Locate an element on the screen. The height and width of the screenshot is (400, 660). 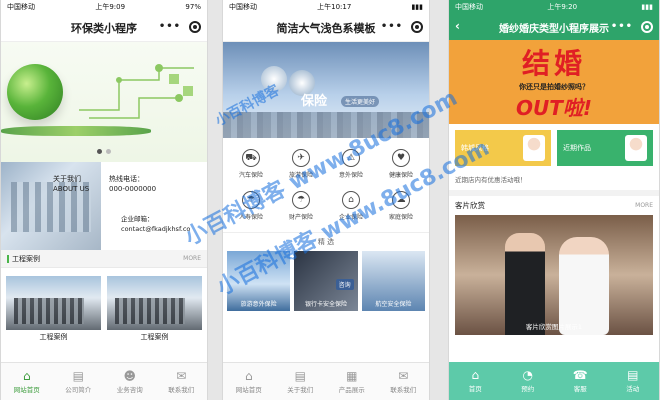
section-title: 客片欣赏 is located at coordinates (470, 205).